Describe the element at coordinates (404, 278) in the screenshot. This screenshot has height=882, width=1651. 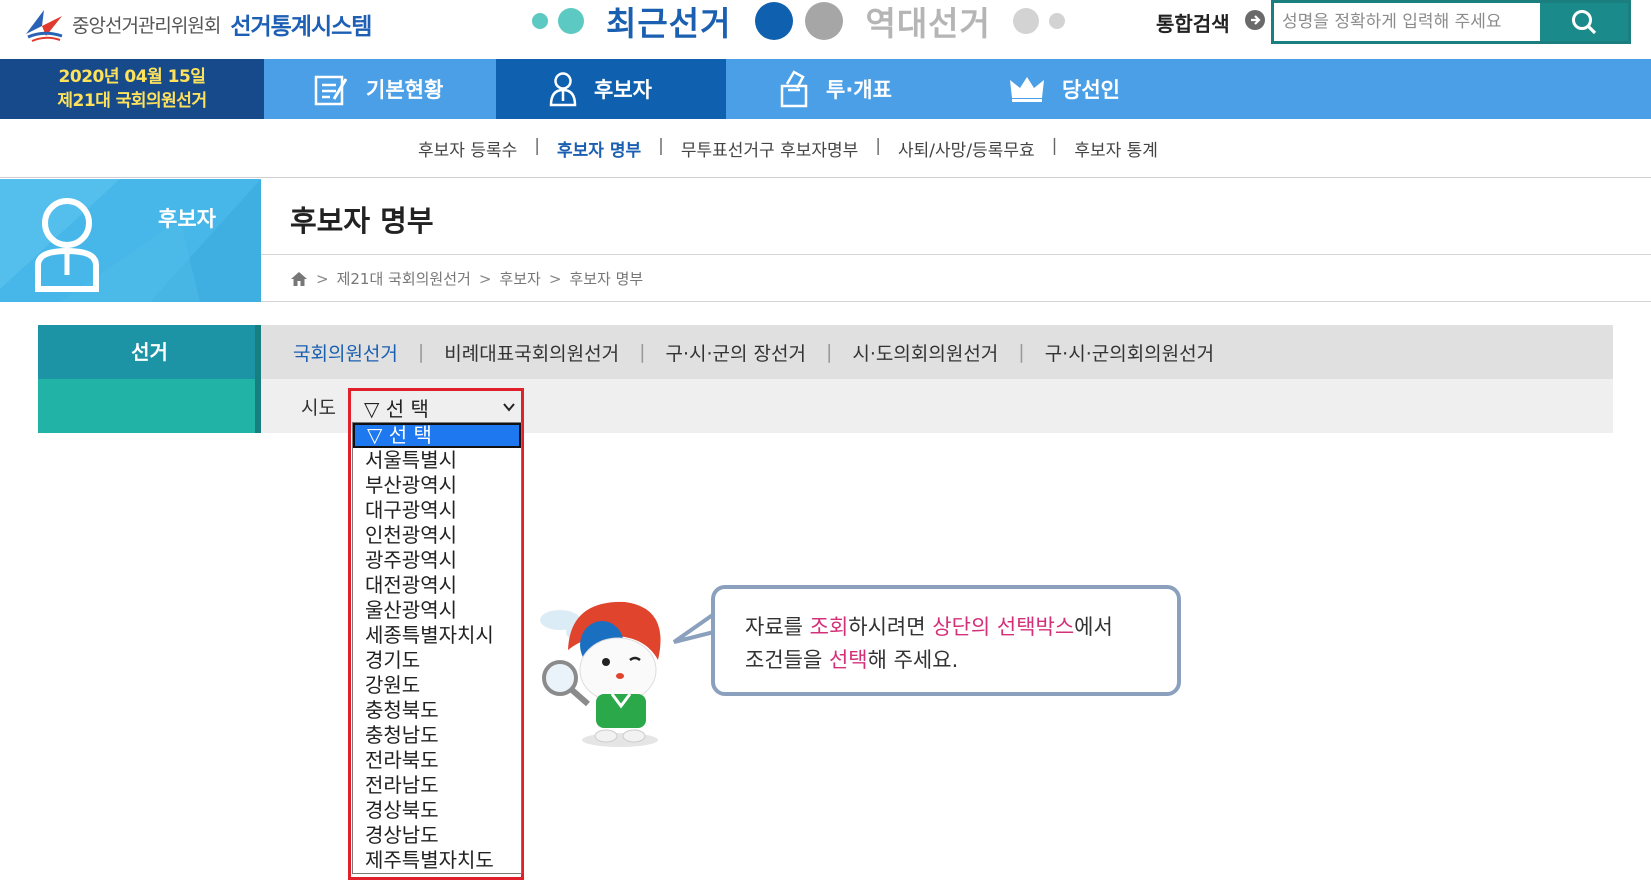
I see `breadcrumb-election: 제21대 국회의원선거` at that location.